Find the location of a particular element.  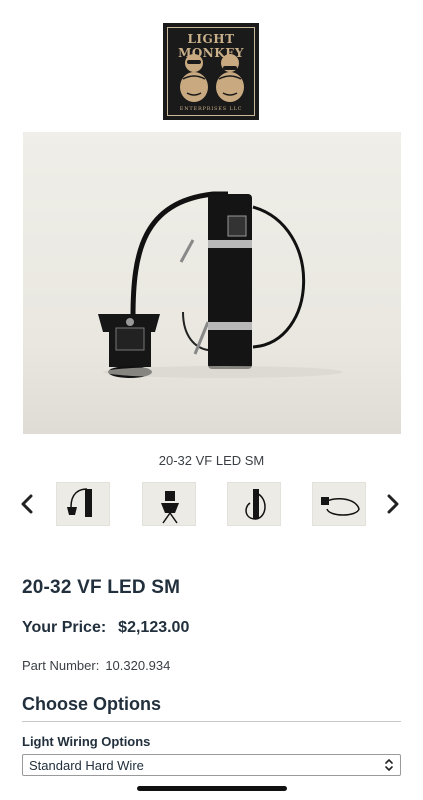

brand-logo: LIGHT MONKEY ENTERPRISES LLC is located at coordinates (211, 71).